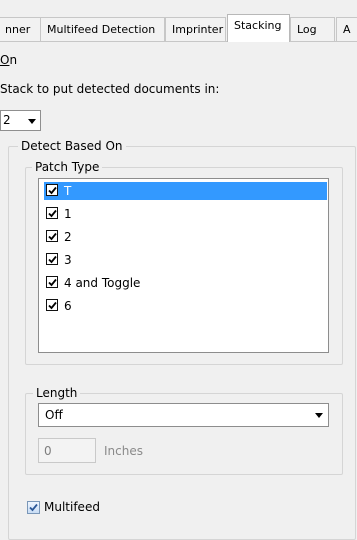 This screenshot has width=357, height=540. What do you see at coordinates (185, 214) in the screenshot?
I see `patch-item-1: 1` at bounding box center [185, 214].